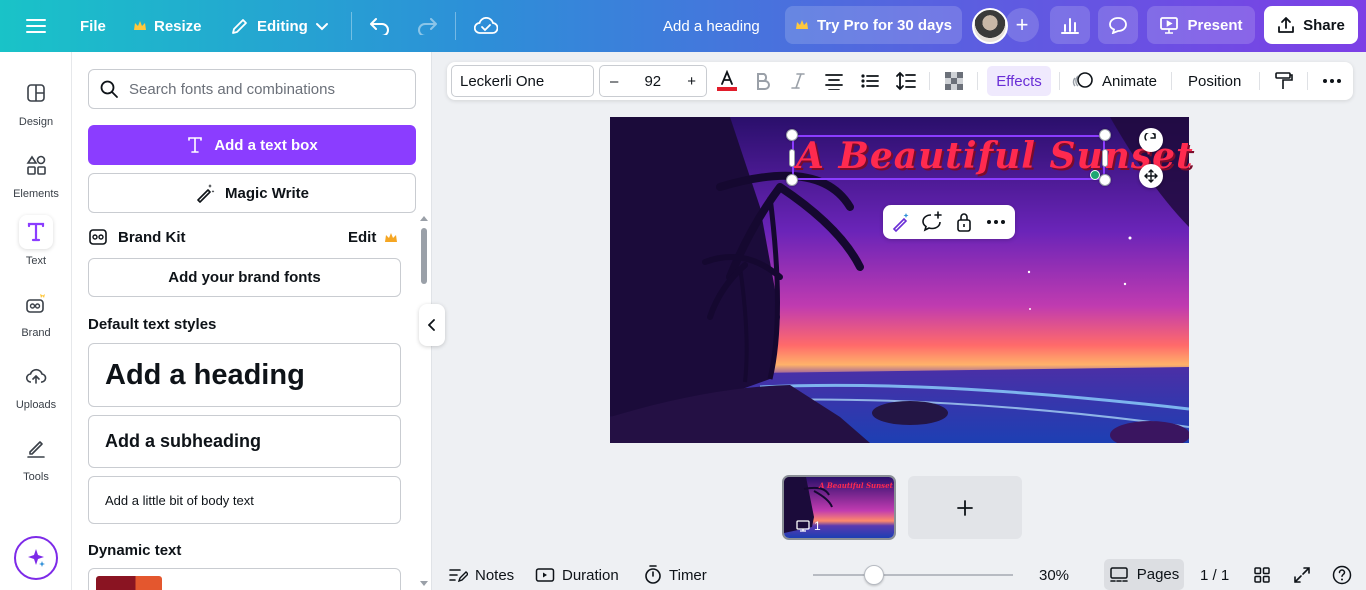 Image resolution: width=1366 pixels, height=590 pixels. Describe the element at coordinates (1214, 81) in the screenshot. I see `position-button: Position` at that location.